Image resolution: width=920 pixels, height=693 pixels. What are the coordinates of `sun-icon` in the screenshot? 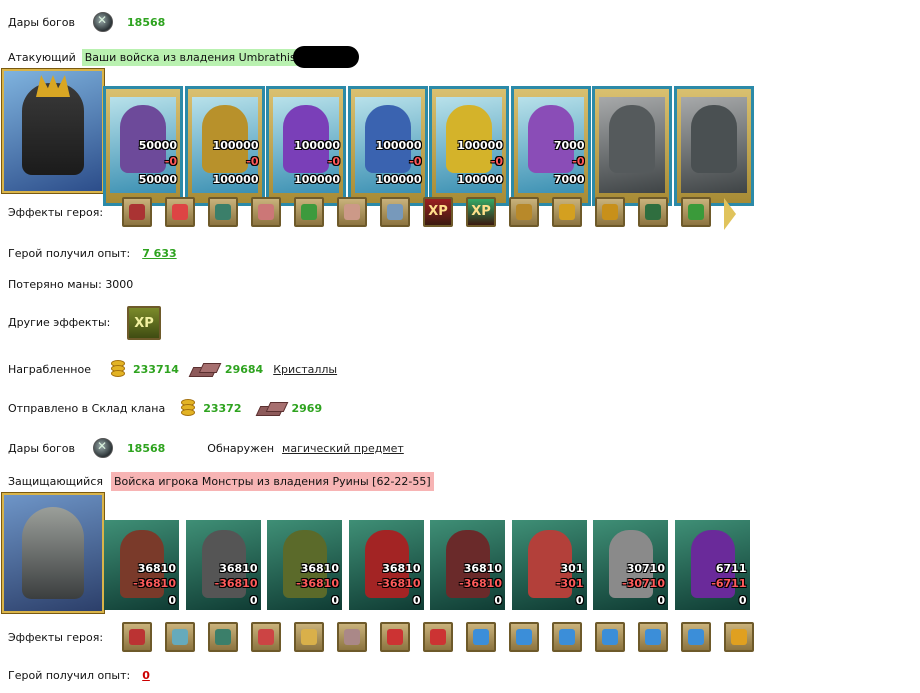 It's located at (610, 212).